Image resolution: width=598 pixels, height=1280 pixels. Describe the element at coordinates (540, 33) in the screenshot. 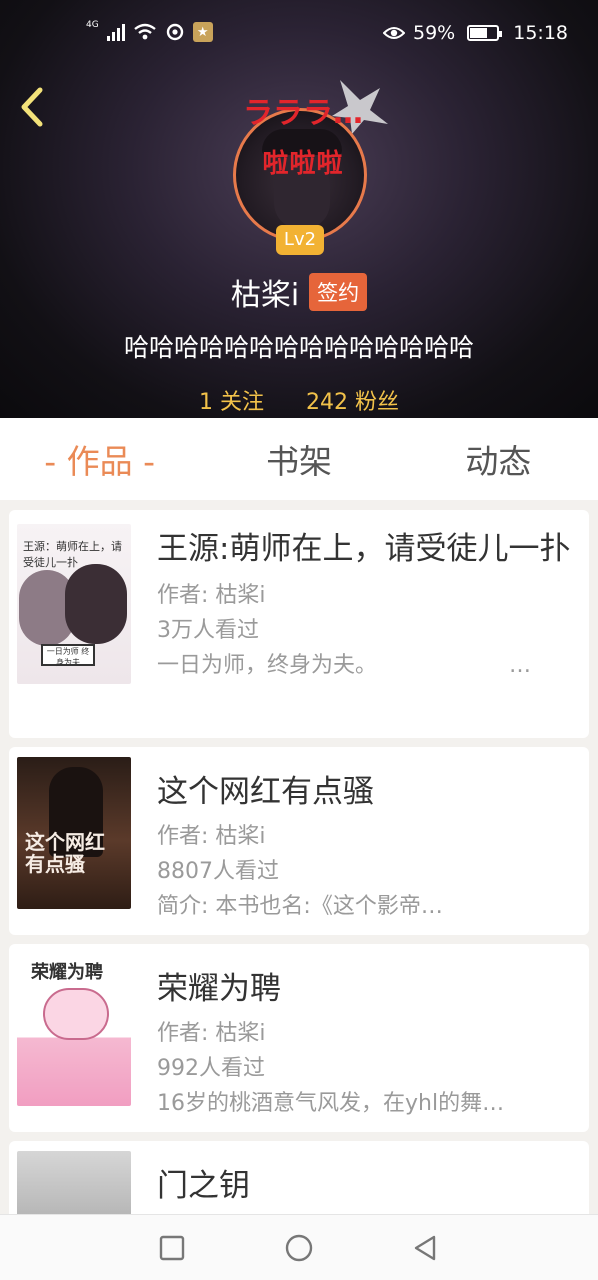

I see `clock: 15:18` at that location.